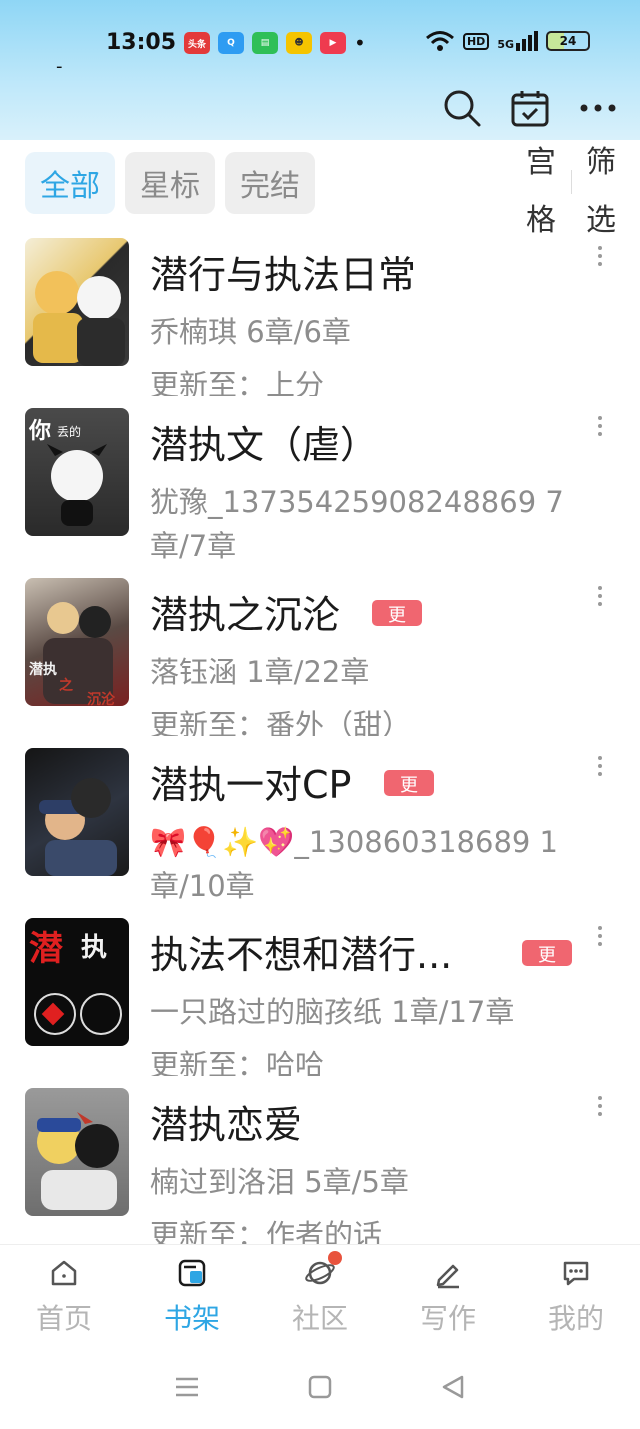  What do you see at coordinates (447, 1276) in the screenshot?
I see `pen-icon` at bounding box center [447, 1276].